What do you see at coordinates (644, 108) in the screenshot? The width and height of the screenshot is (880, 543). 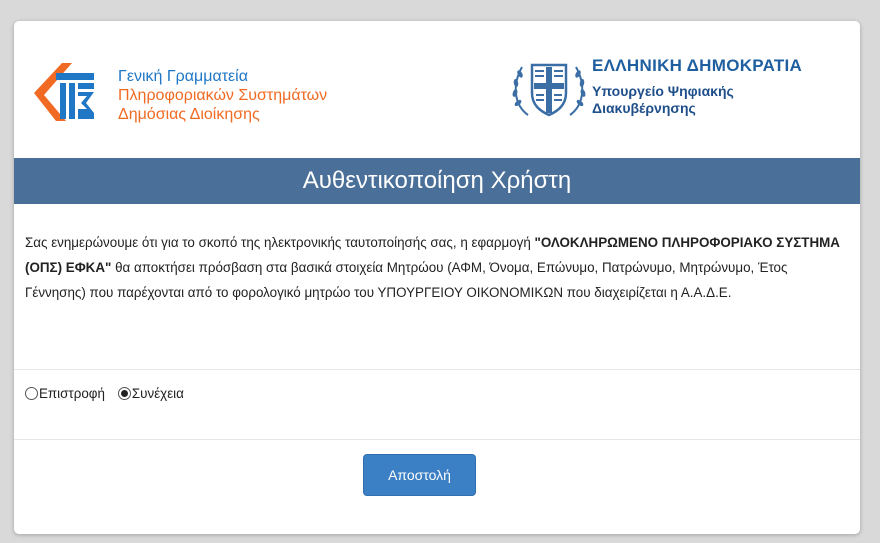 I see `ministry-line-2: Διακυβέρνησης` at bounding box center [644, 108].